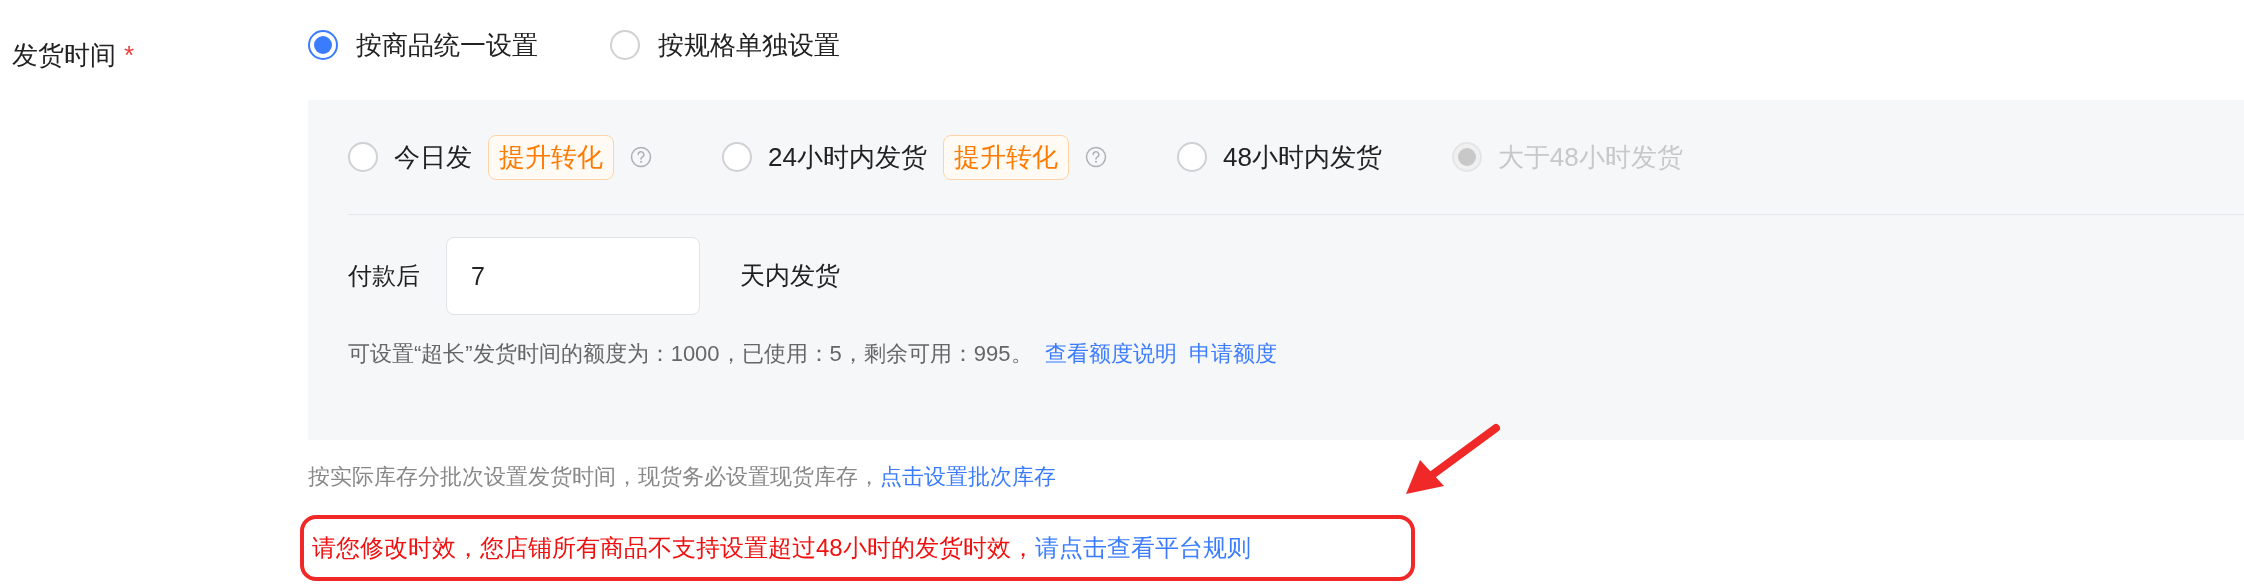 The image size is (2244, 586). Describe the element at coordinates (594, 477) in the screenshot. I see `batch-hint: 按实际库存分批次设置发货时间，现货务必设置现货库存，` at that location.